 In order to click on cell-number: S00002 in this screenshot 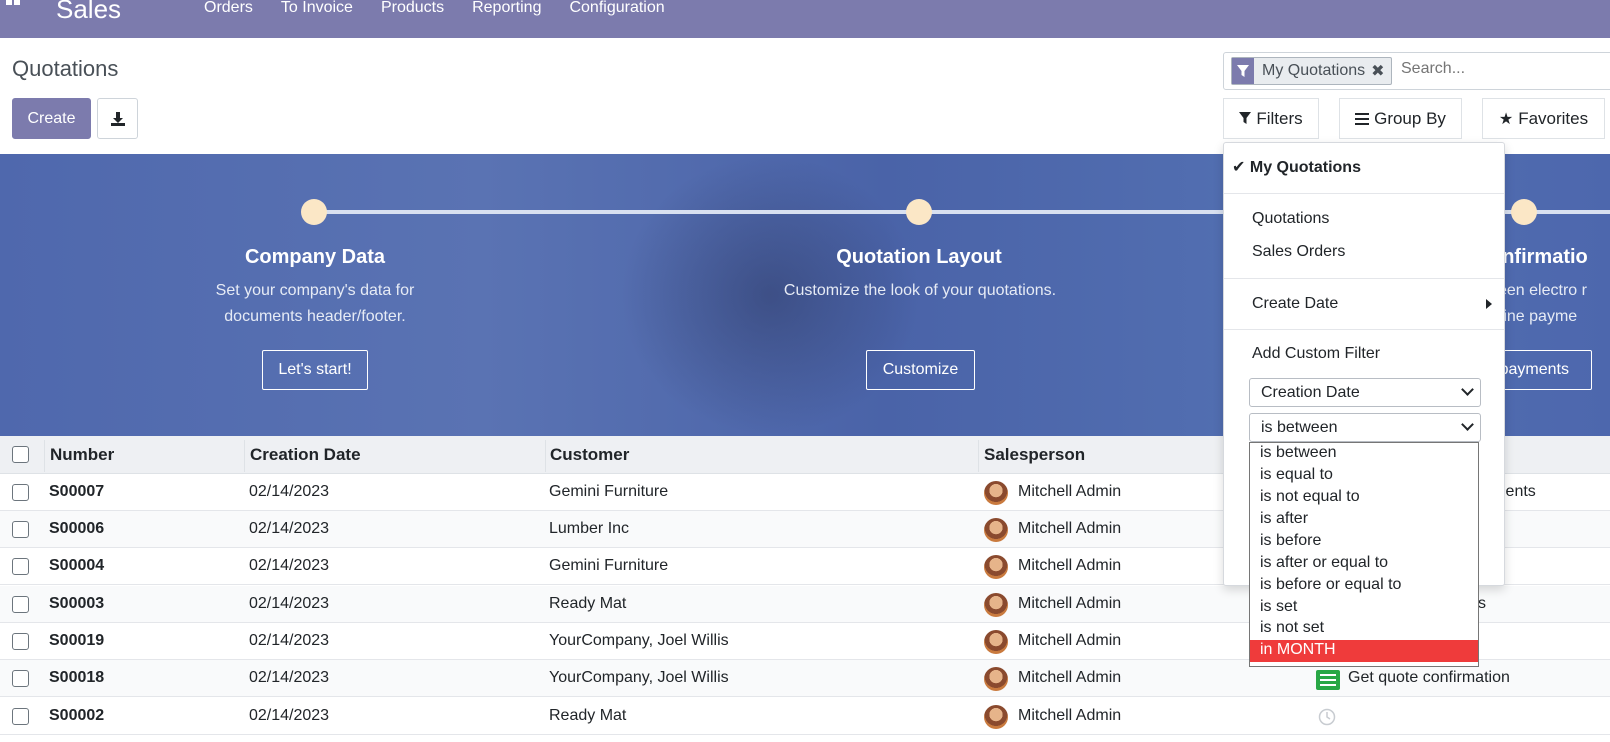, I will do `click(77, 715)`.